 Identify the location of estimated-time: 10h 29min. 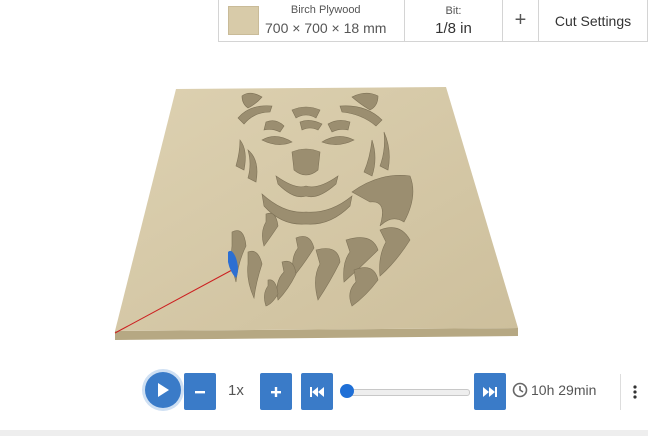
(554, 390).